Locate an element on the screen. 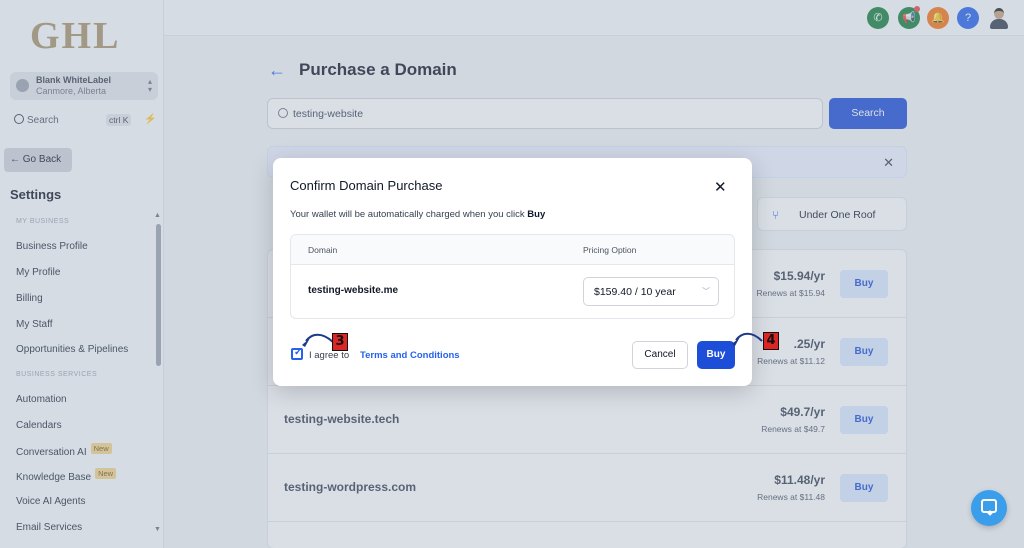 Image resolution: width=1024 pixels, height=548 pixels. annotation-arrows is located at coordinates (532, 339).